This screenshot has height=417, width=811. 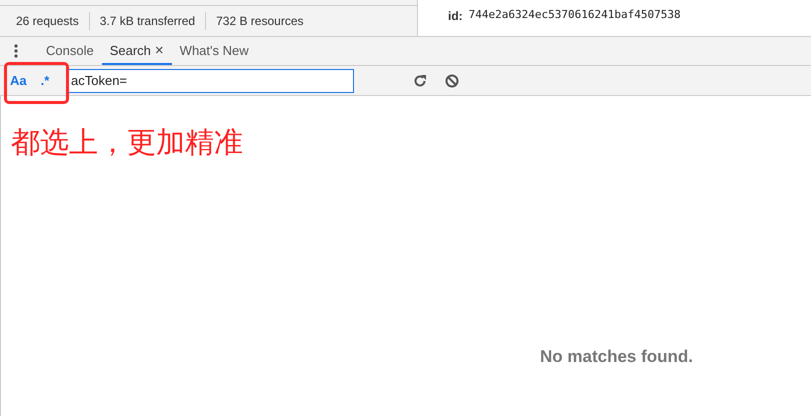 I want to click on field-value: 744e2a6324ec5370616241baf4507538, so click(x=574, y=15).